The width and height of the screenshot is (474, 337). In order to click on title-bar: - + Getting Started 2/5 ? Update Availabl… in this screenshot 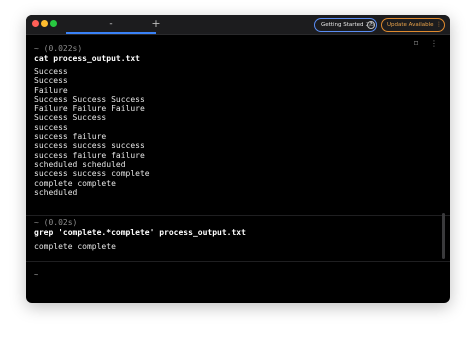, I will do `click(238, 25)`.